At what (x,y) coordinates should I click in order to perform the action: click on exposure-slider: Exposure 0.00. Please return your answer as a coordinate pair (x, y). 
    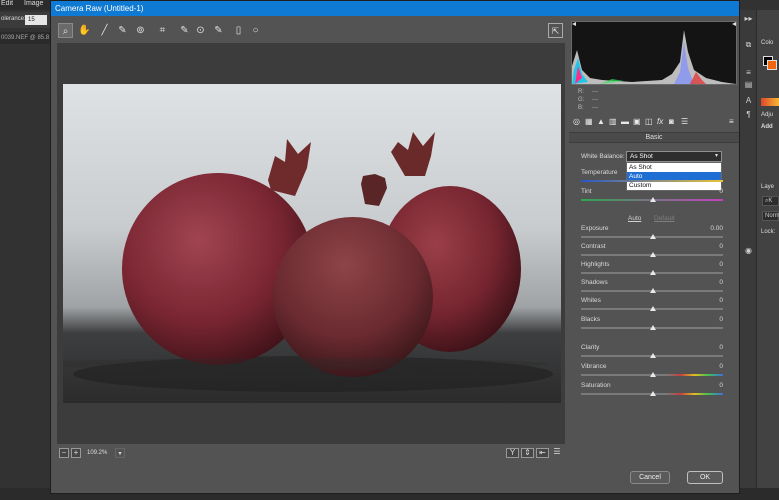
    Looking at the image, I should click on (652, 233).